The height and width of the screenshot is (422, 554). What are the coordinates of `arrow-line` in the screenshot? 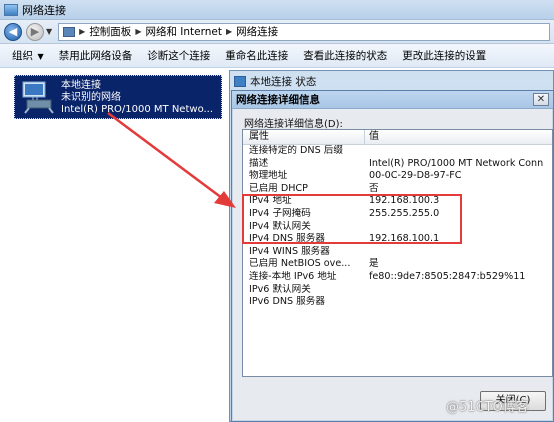 It's located at (165, 155).